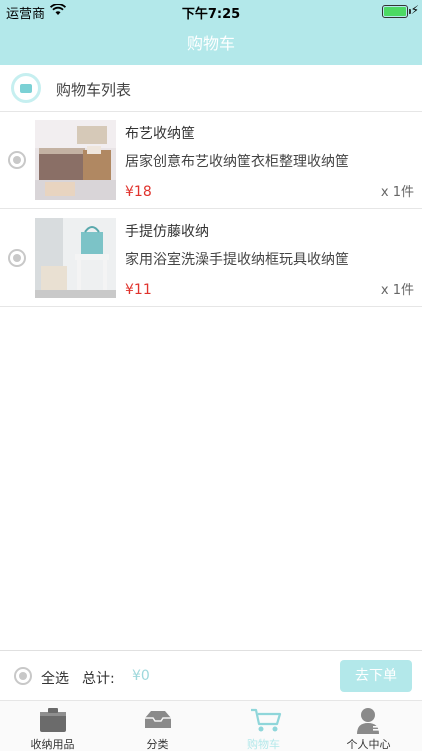 This screenshot has height=752, width=422. I want to click on select-all-label: 全选, so click(55, 678).